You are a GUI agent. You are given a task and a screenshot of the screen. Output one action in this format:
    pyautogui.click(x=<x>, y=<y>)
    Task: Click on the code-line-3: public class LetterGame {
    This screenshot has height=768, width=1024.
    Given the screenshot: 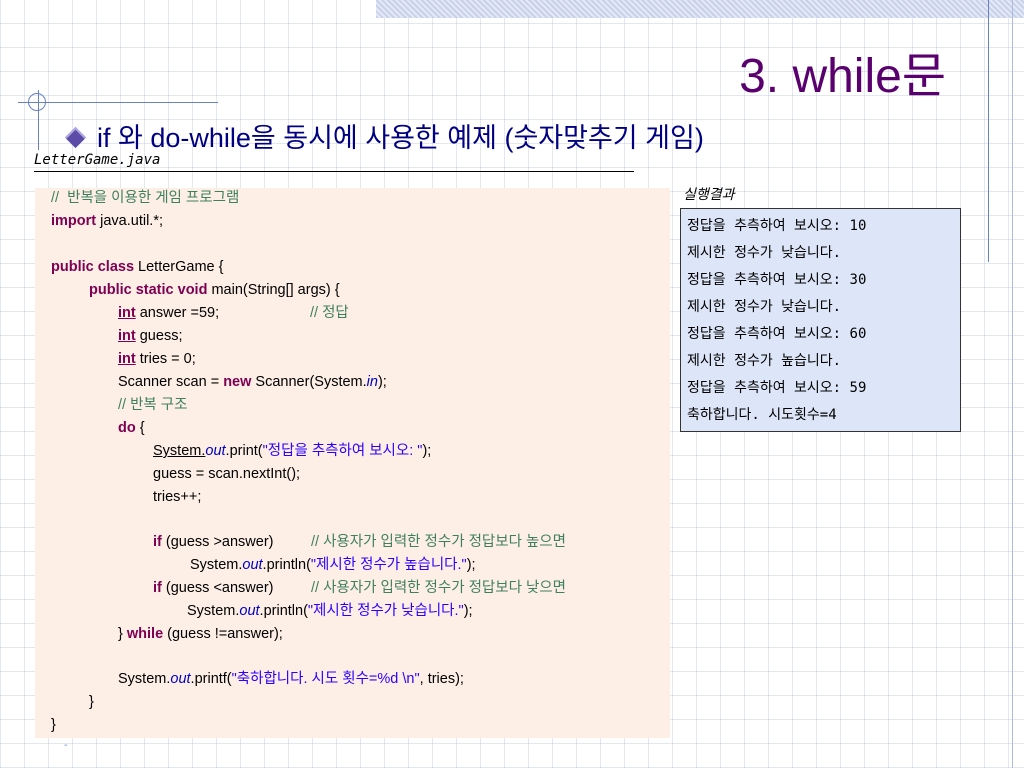 What is the action you would take?
    pyautogui.click(x=137, y=267)
    